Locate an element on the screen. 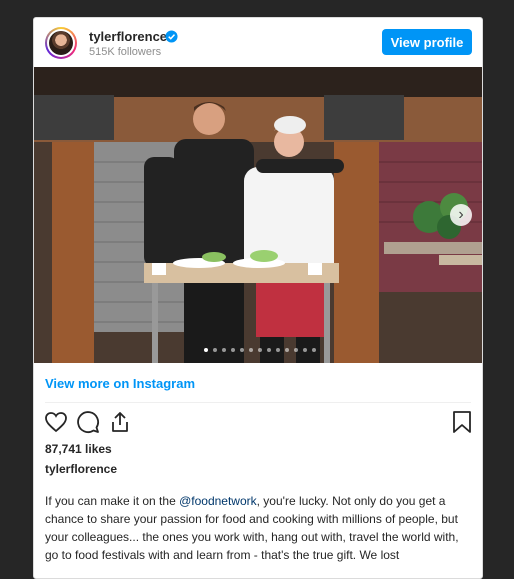 This screenshot has height=579, width=514. verified-badge-icon is located at coordinates (171, 36).